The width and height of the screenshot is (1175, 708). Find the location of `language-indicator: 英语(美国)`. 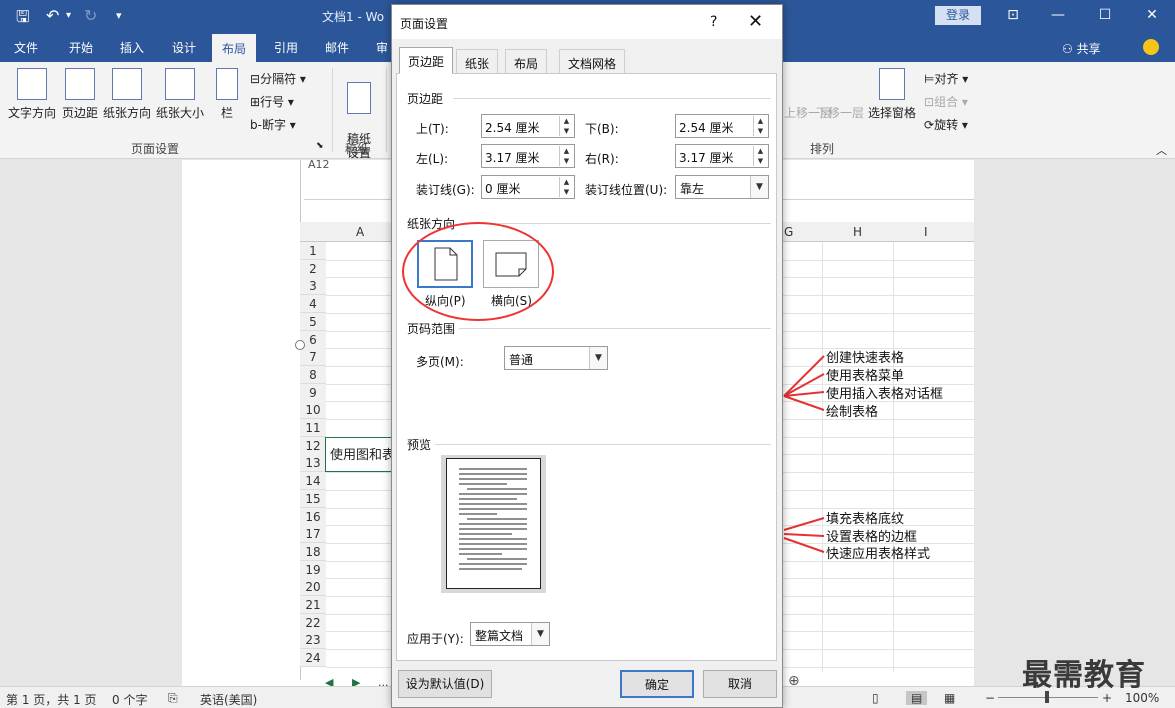

language-indicator: 英语(美国) is located at coordinates (228, 699).